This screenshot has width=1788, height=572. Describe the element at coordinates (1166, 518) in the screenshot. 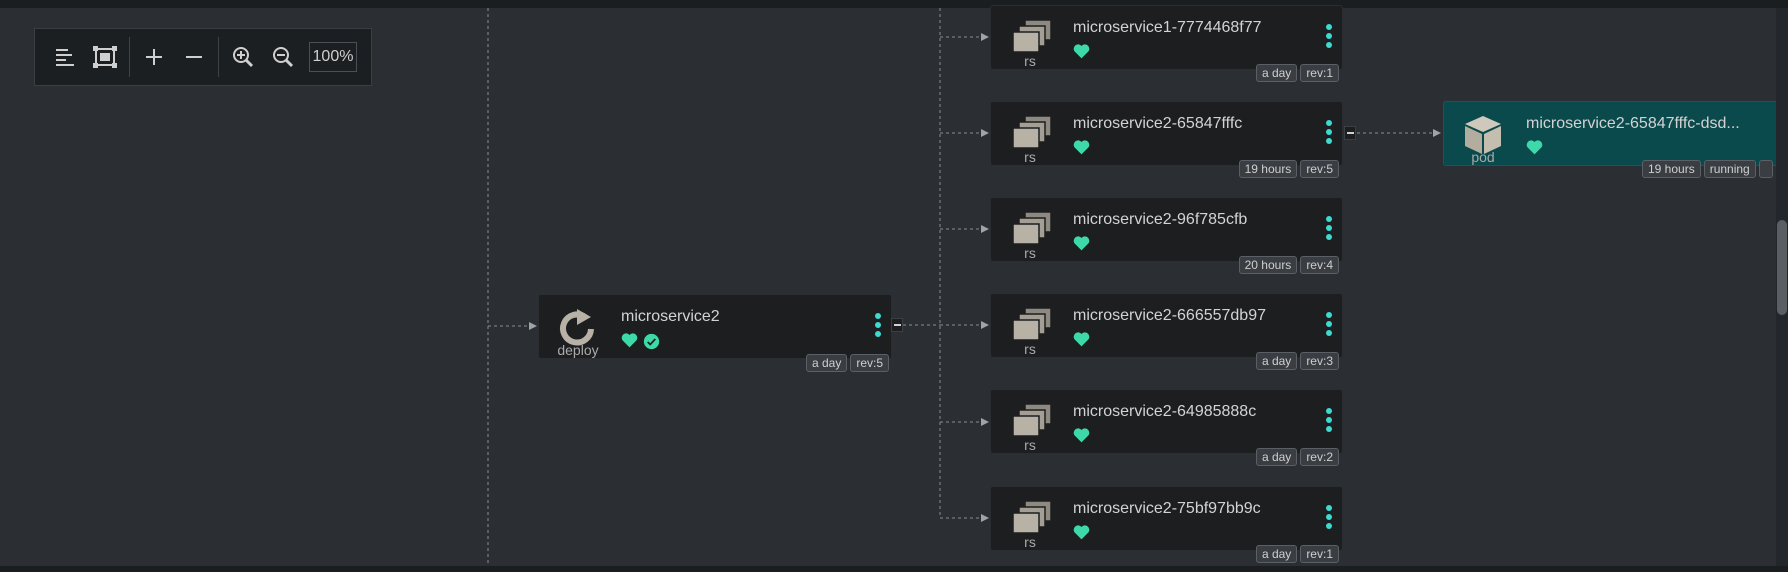

I see `replicaset-node: rs microservice2-75bf97bb9c` at that location.